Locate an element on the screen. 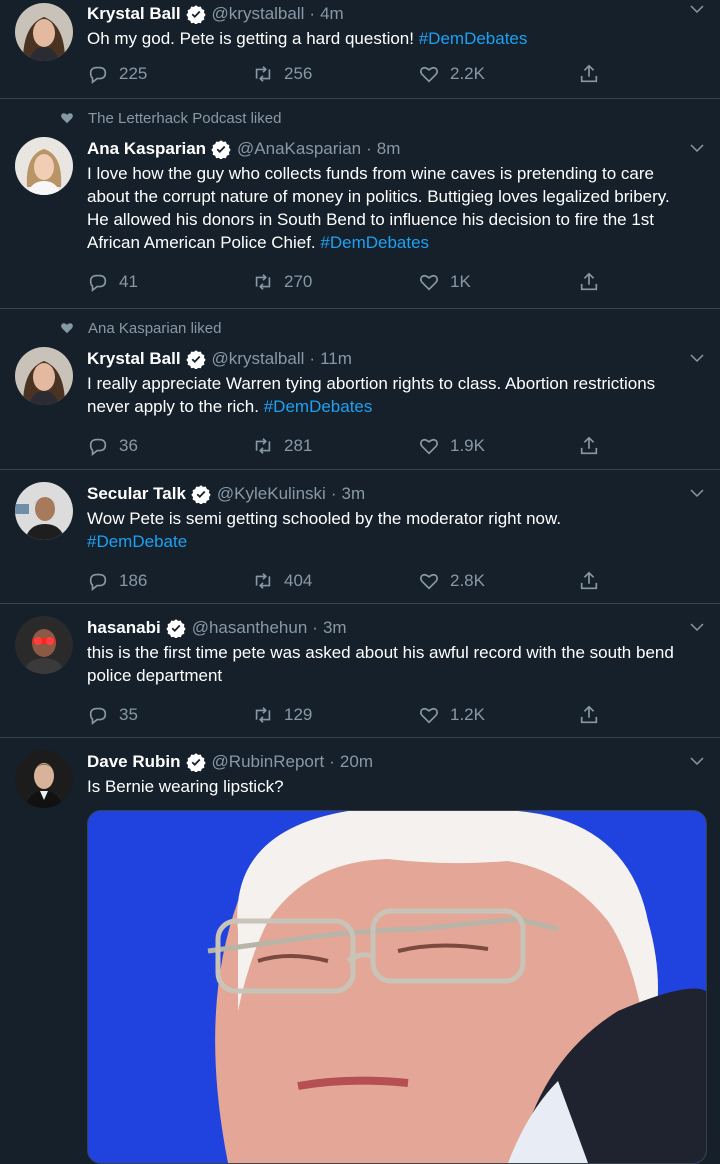  like-button: 1.2K is located at coordinates (498, 715).